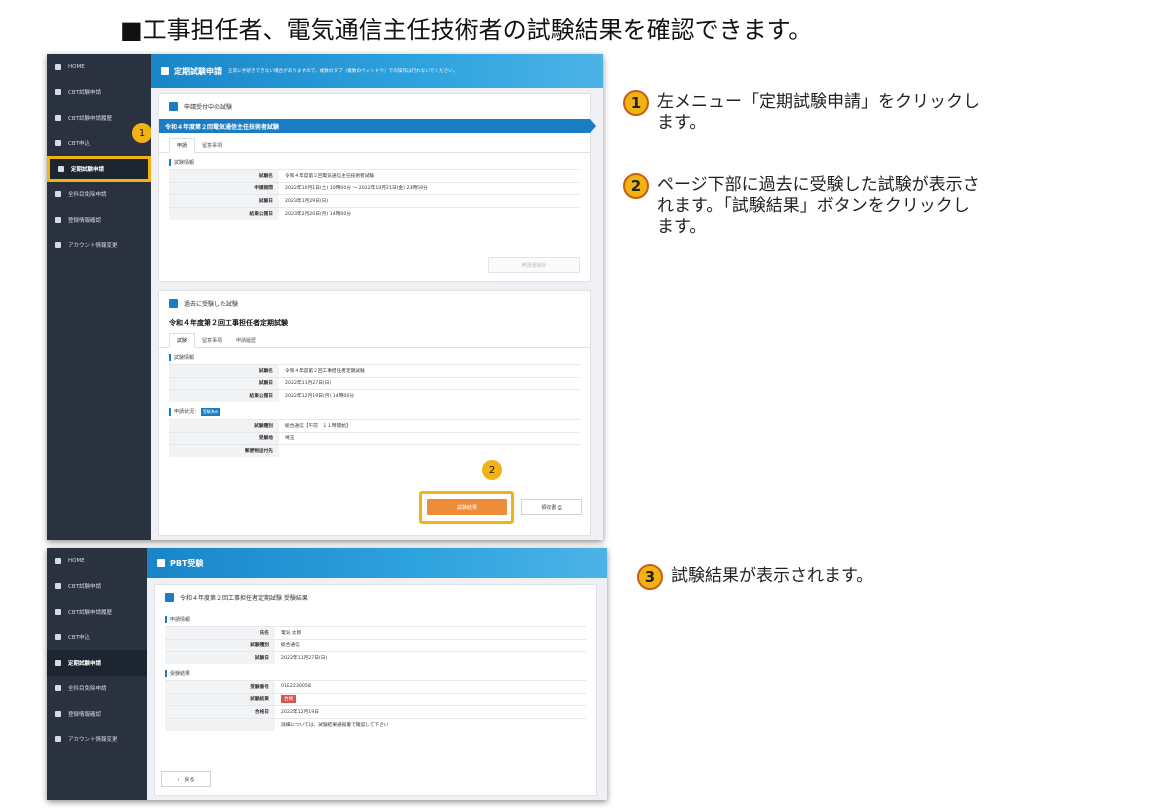 This screenshot has width=1152, height=811. I want to click on result-info-label: 受験結果, so click(375, 673).